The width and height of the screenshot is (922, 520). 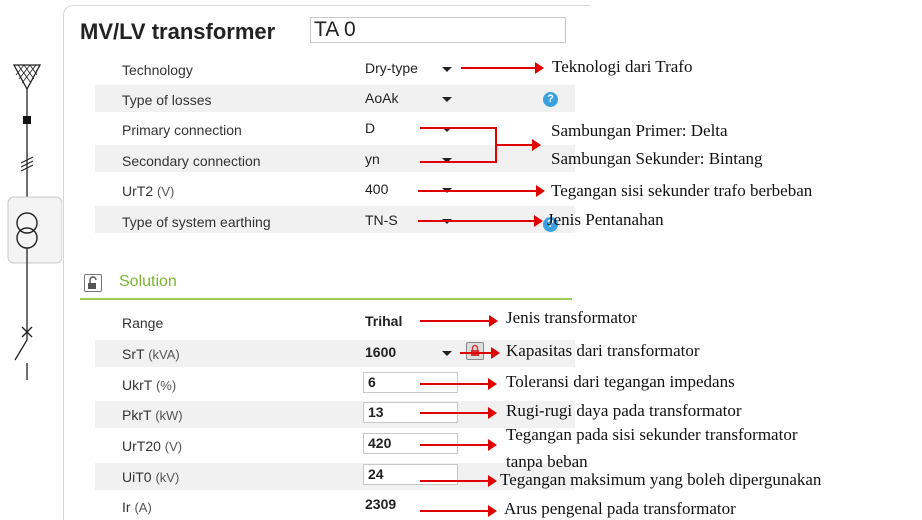 What do you see at coordinates (622, 66) in the screenshot?
I see `annotation-text: Teknologi dari Trafo` at bounding box center [622, 66].